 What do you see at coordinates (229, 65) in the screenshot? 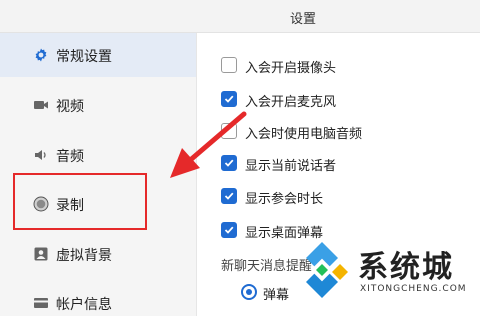
I see `checkbox` at bounding box center [229, 65].